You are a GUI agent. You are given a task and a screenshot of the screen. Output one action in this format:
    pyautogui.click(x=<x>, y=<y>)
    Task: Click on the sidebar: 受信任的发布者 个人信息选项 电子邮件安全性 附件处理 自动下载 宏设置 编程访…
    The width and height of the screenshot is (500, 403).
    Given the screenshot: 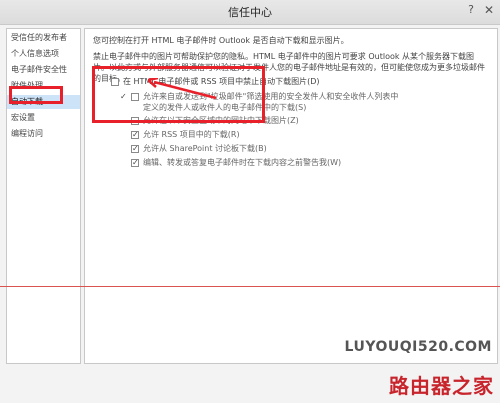 What is the action you would take?
    pyautogui.click(x=43, y=196)
    